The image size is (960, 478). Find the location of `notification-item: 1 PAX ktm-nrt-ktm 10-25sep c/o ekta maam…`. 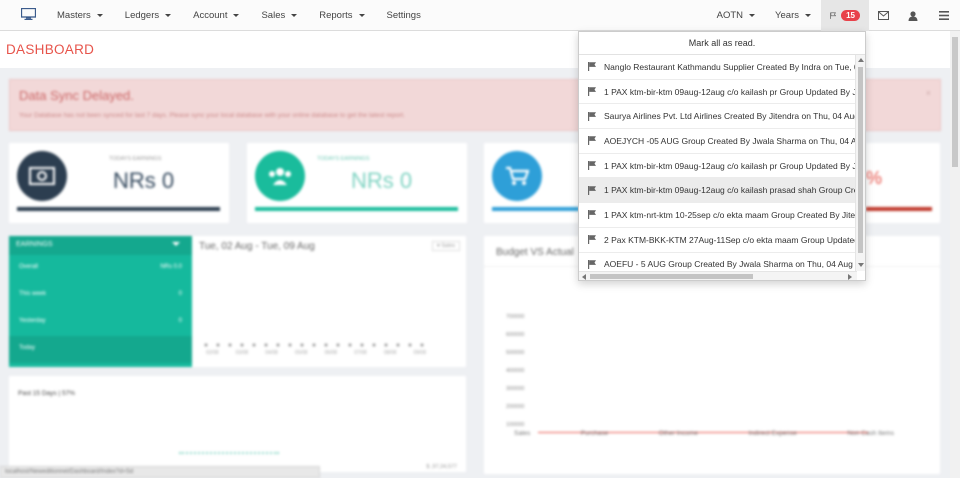

notification-item: 1 PAX ktm-nrt-ktm 10-25sep c/o ekta maam… is located at coordinates (718, 215).